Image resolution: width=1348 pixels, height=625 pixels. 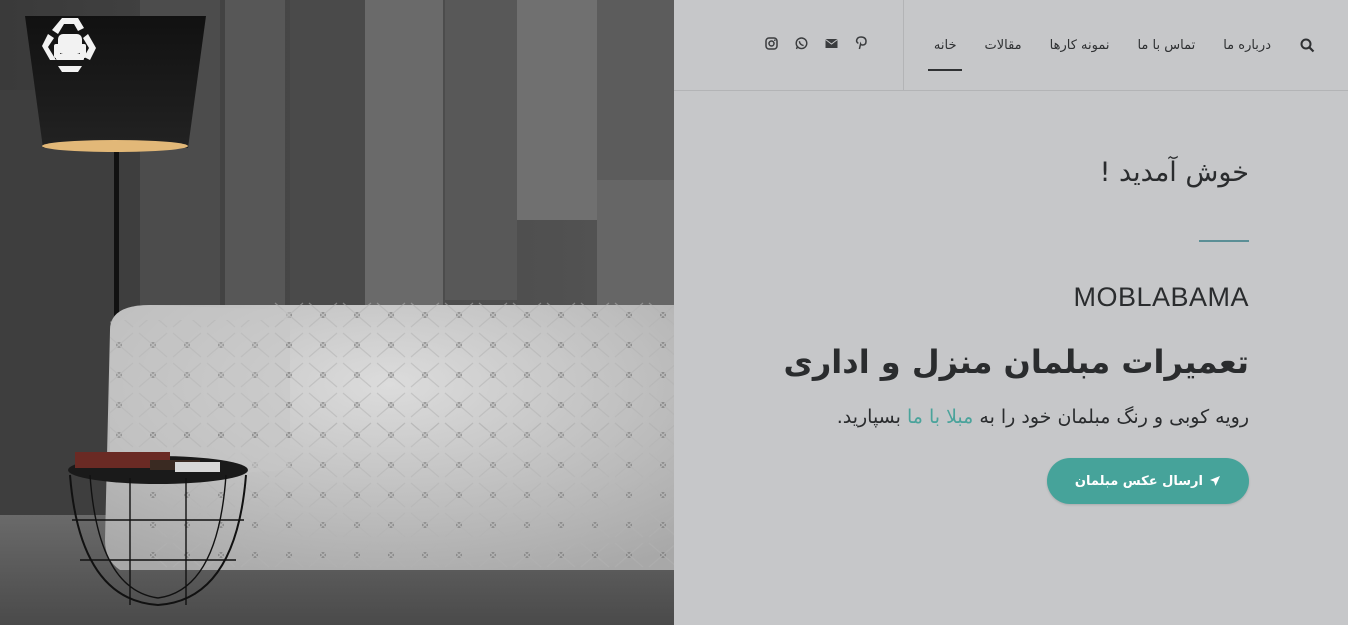 What do you see at coordinates (940, 417) in the screenshot?
I see `tagline-brand-link: مبلا با ما` at bounding box center [940, 417].